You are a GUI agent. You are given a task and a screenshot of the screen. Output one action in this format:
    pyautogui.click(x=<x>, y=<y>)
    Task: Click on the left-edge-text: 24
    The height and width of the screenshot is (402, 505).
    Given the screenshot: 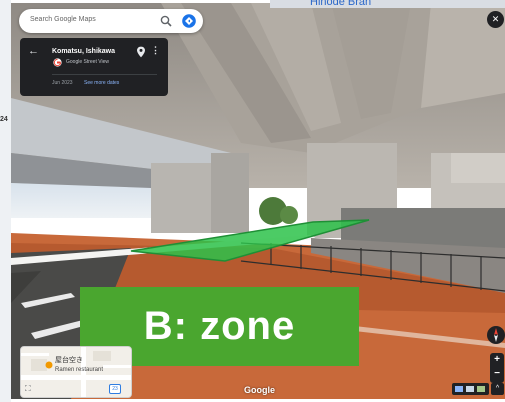 What is the action you would take?
    pyautogui.click(x=4, y=119)
    